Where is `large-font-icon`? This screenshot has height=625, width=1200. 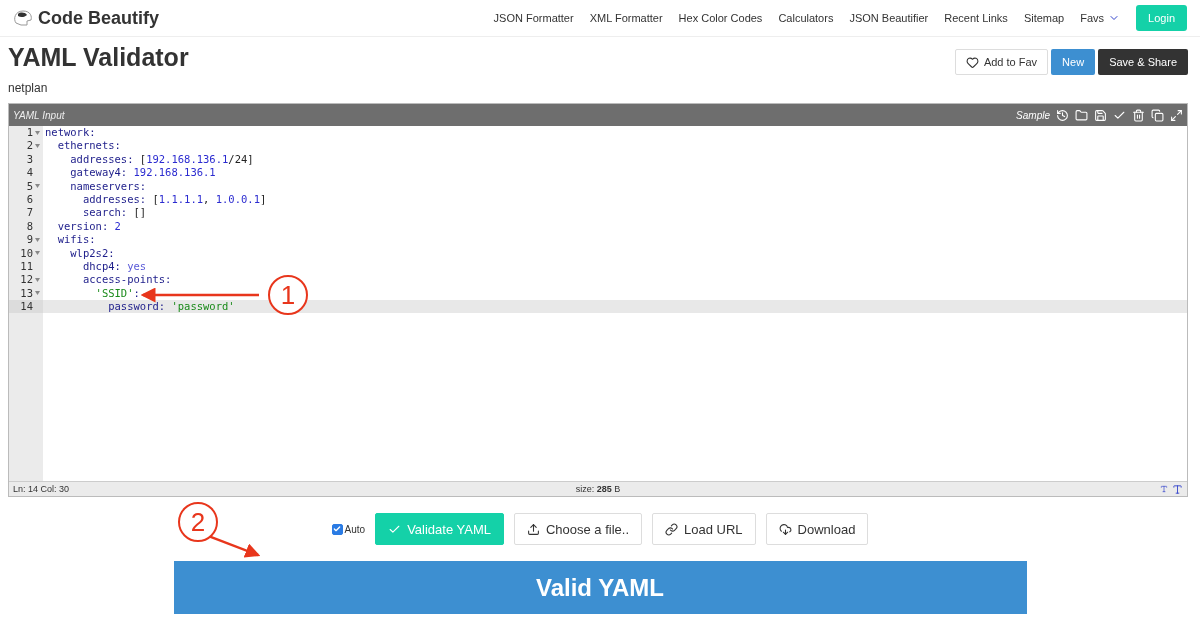 large-font-icon is located at coordinates (1177, 489).